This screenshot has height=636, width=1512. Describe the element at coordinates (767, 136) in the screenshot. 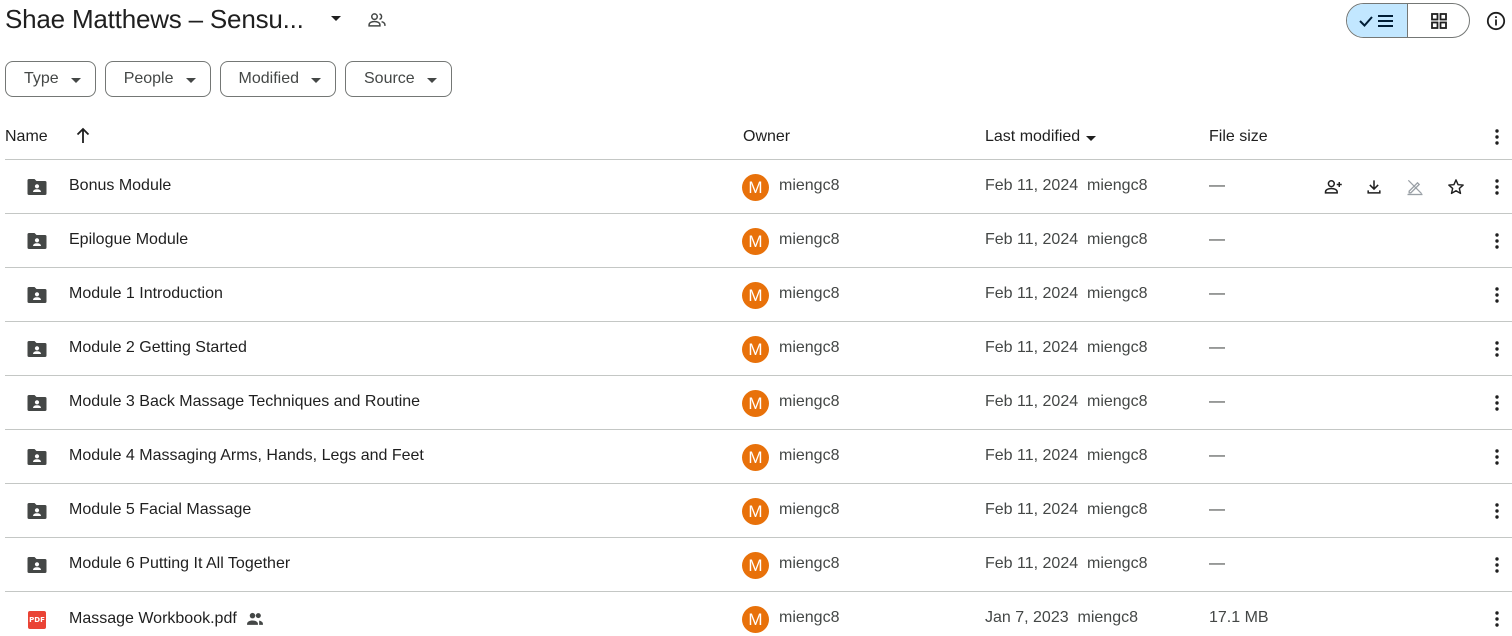

I see `column-owner-header: Owner` at that location.